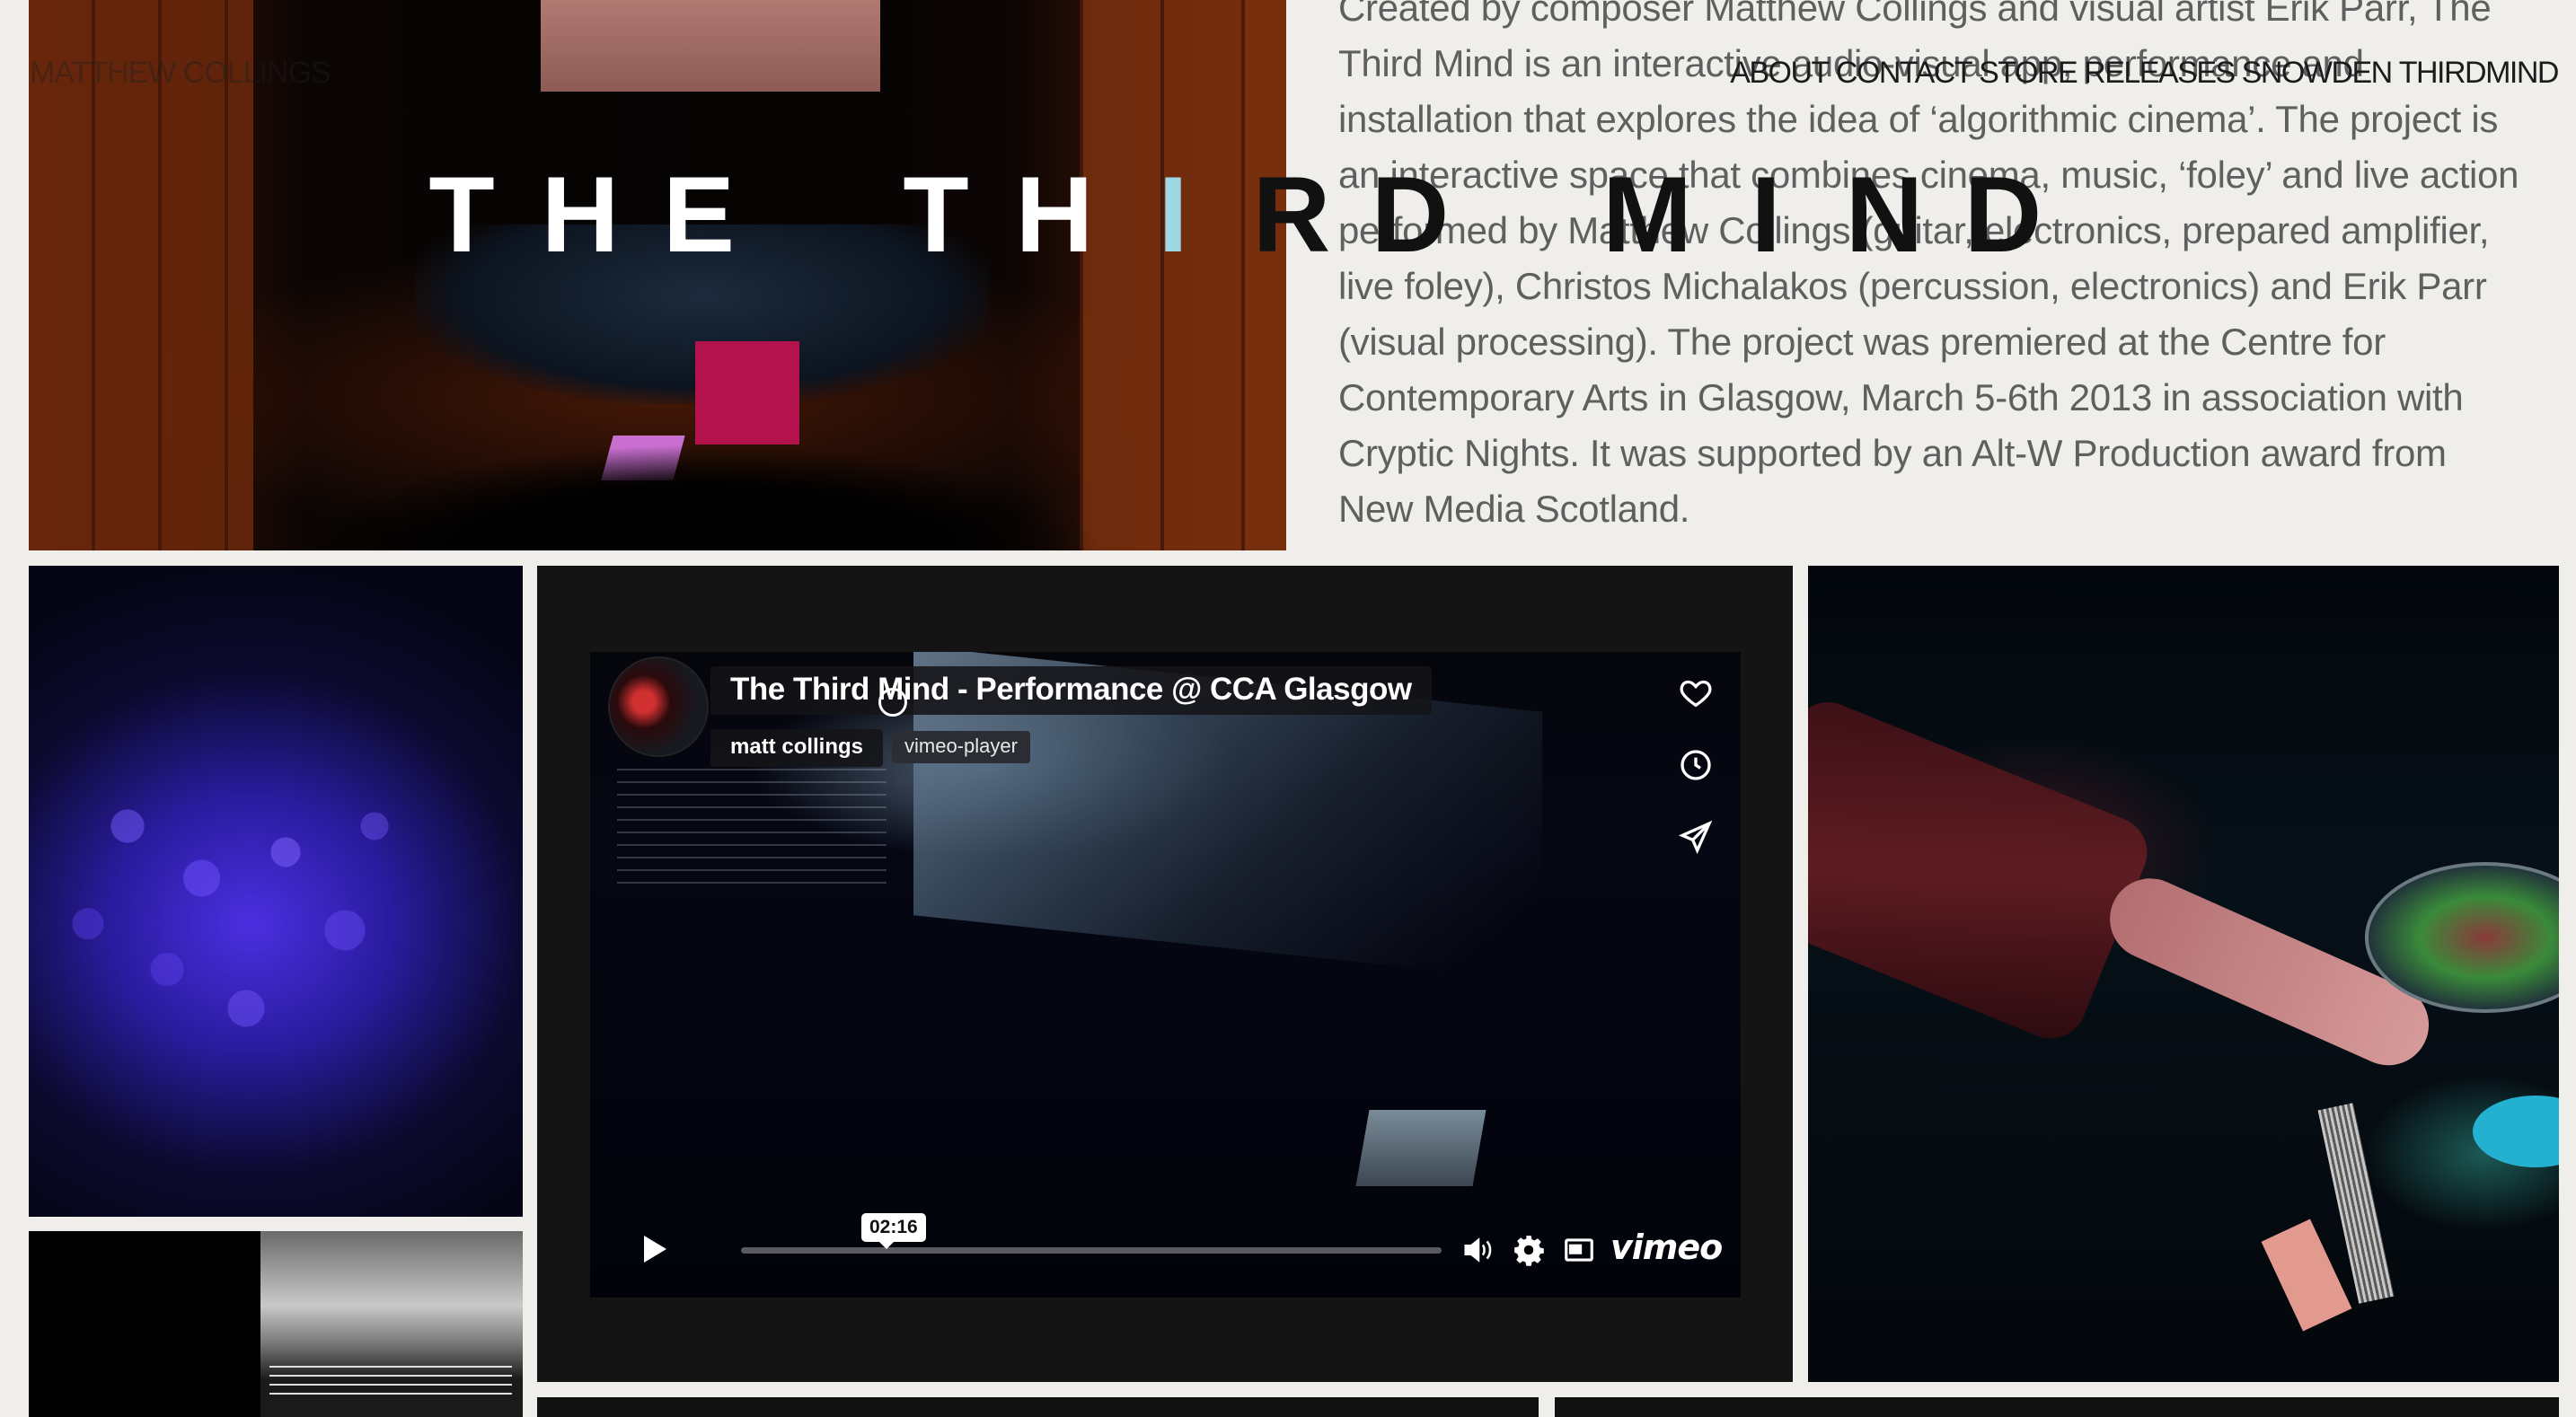 This screenshot has height=1417, width=2576. What do you see at coordinates (653, 1249) in the screenshot?
I see `play-icon` at bounding box center [653, 1249].